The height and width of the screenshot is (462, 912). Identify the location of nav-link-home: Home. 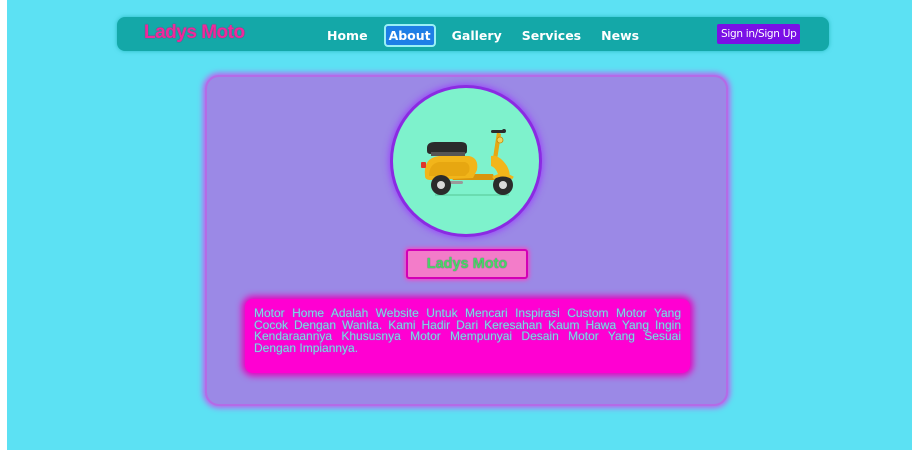
(347, 35).